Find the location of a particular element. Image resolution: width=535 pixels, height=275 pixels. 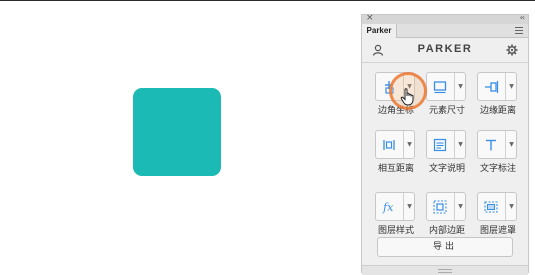

tool-layer-style: fx ▼ 图层样式 is located at coordinates (394, 216).